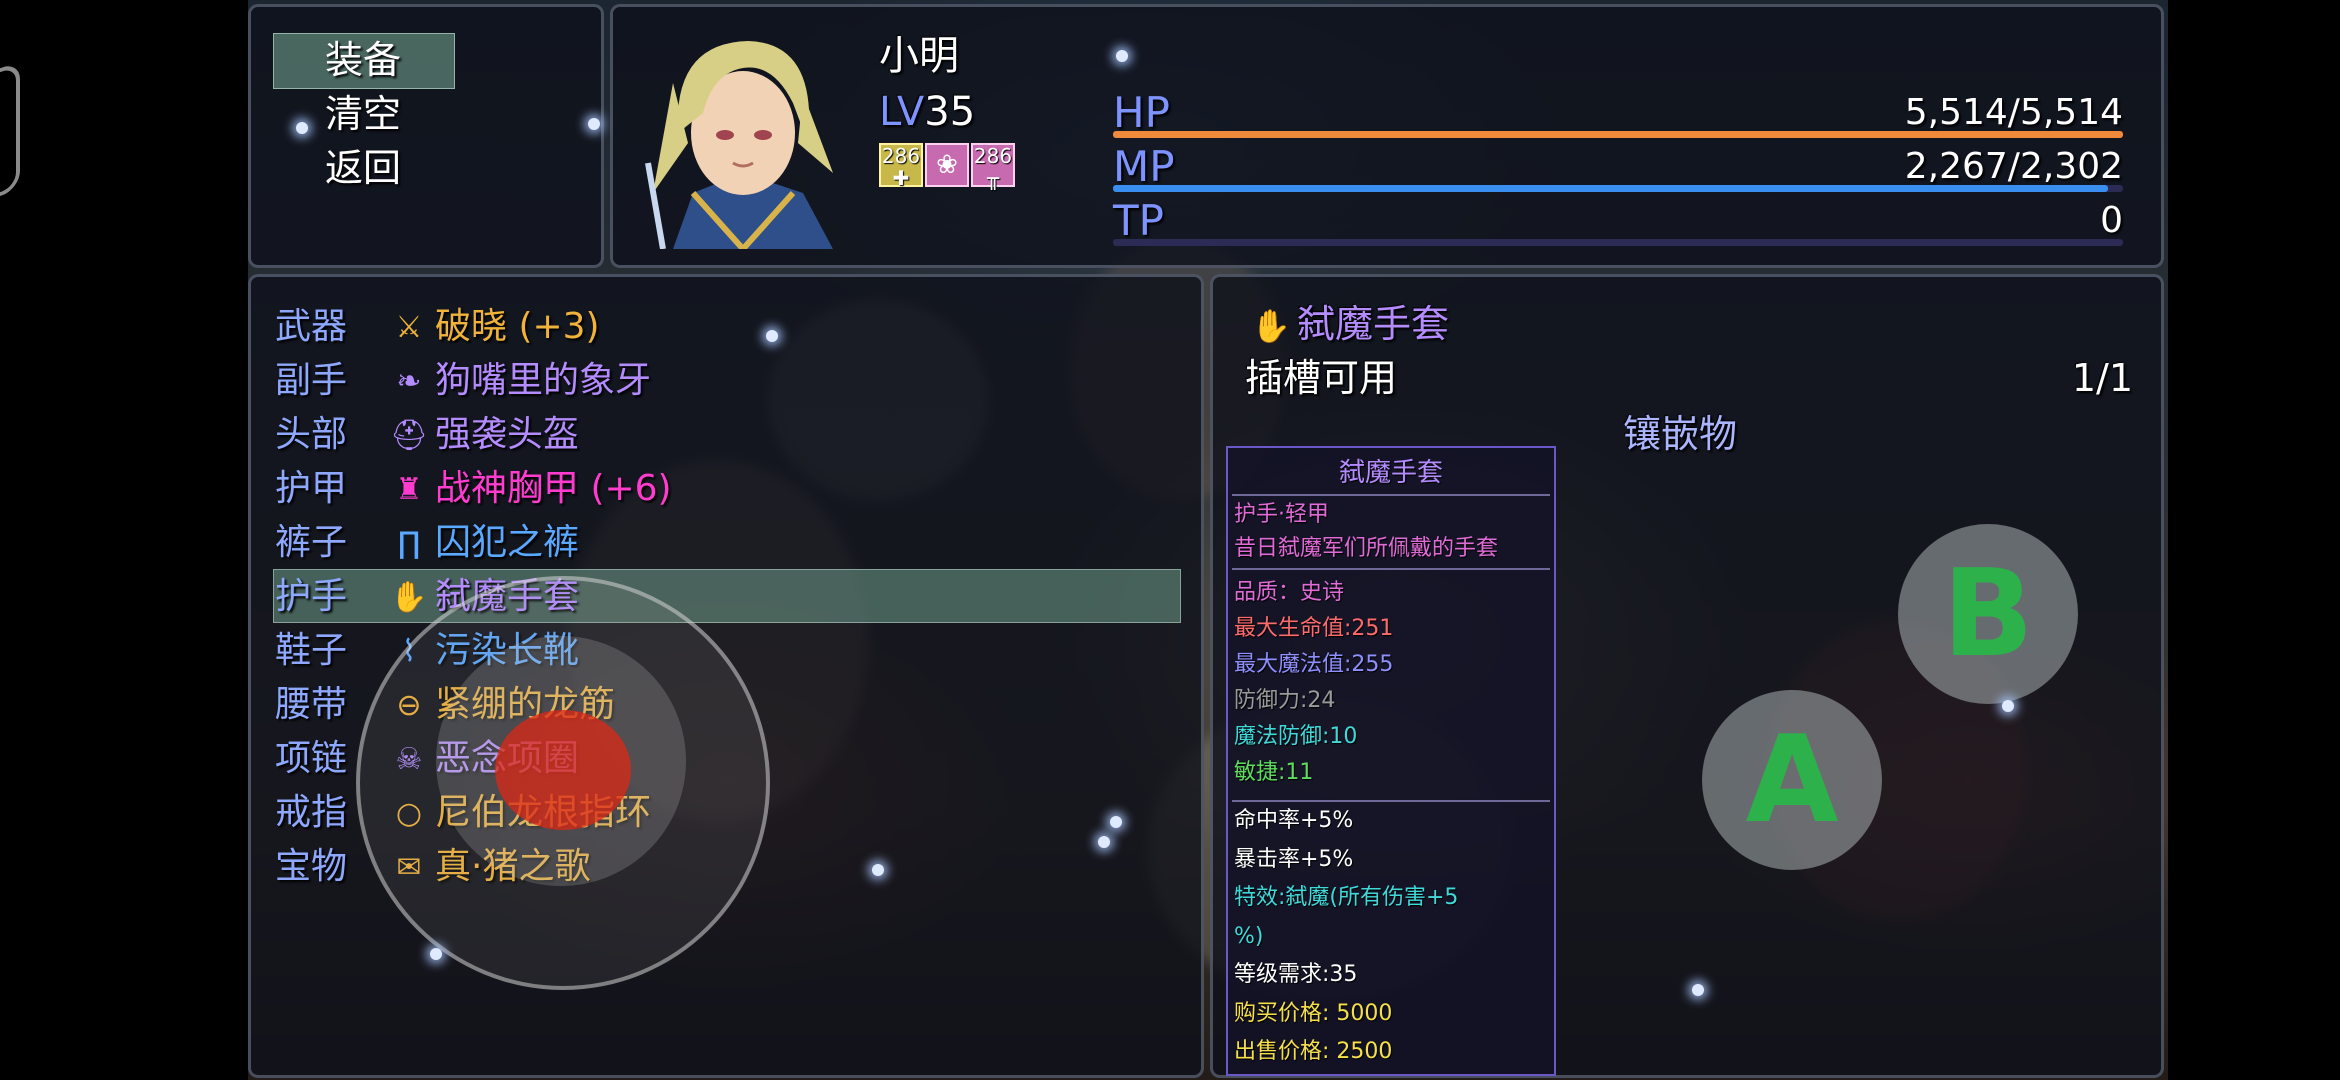 This screenshot has height=1080, width=2340. I want to click on equip-slot-label: 护手, so click(311, 596).